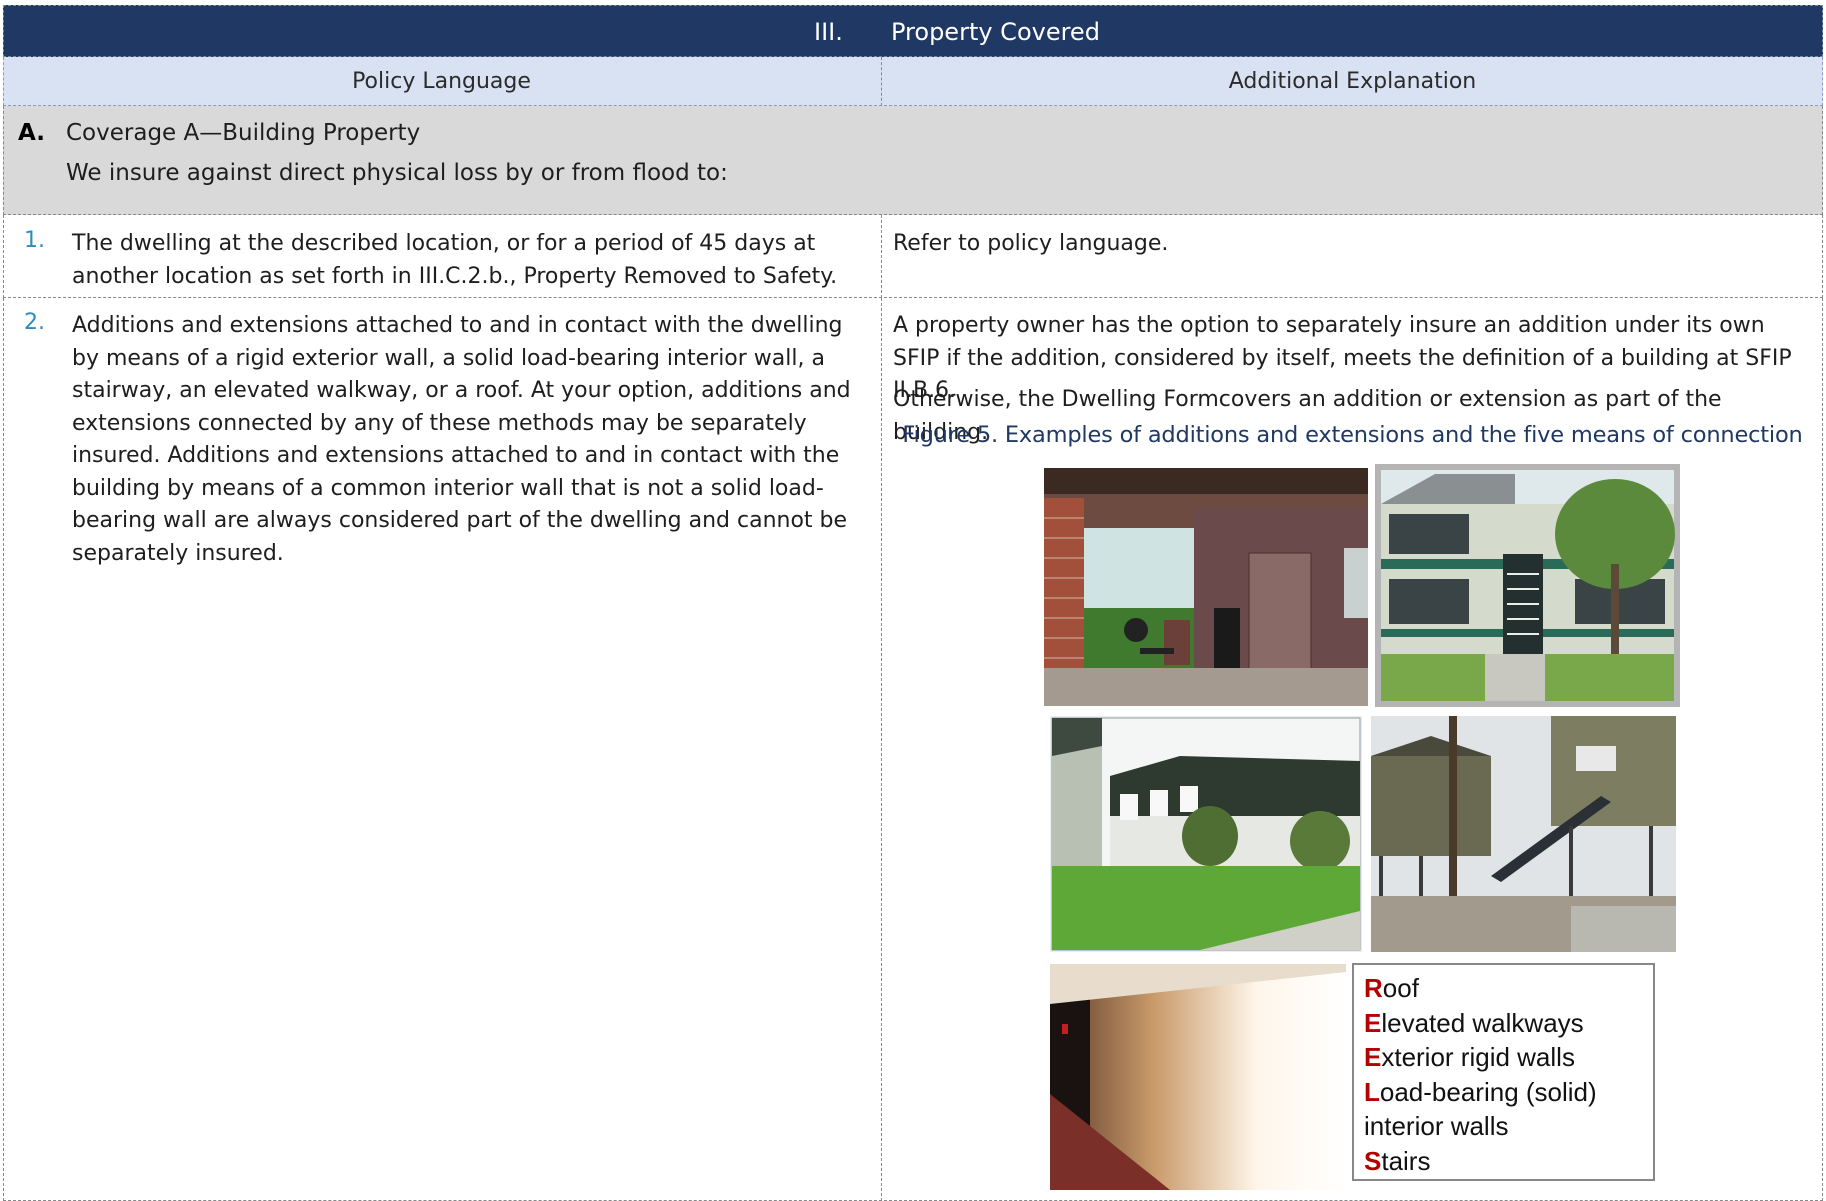 The height and width of the screenshot is (1201, 1826). I want to click on legend-item-interior-walls: interior walls, so click(1436, 1126).